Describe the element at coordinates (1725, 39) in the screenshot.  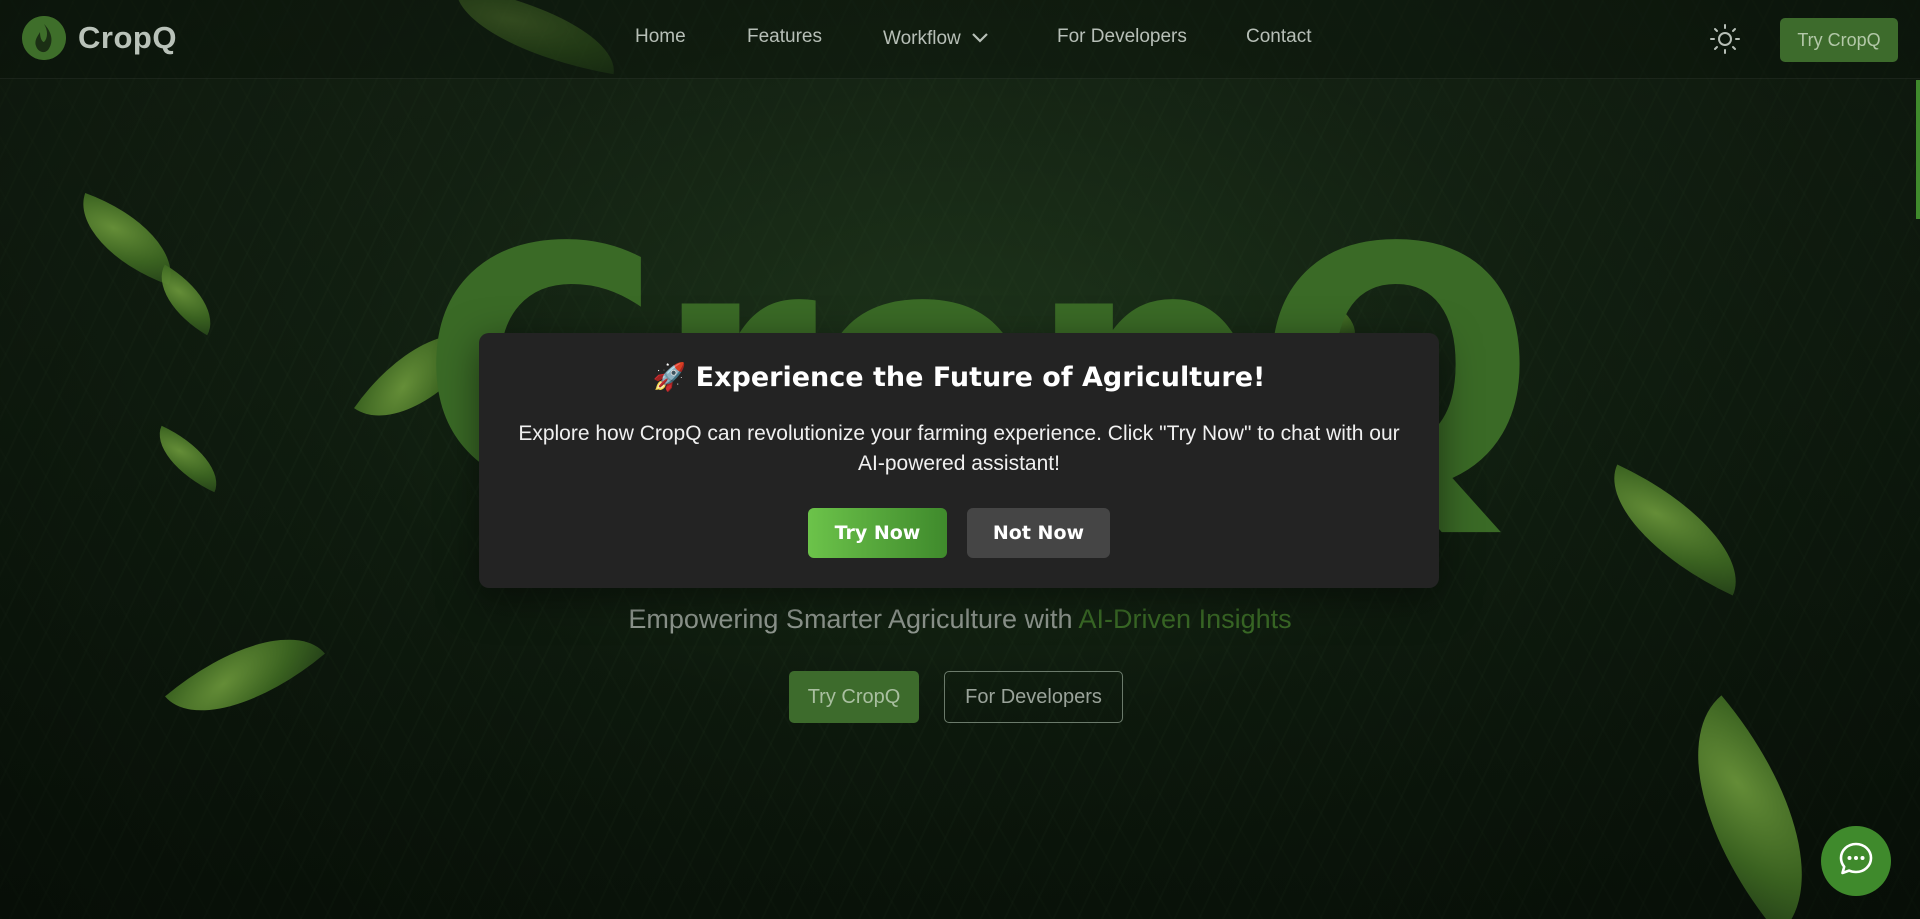
I see `sun-icon` at that location.